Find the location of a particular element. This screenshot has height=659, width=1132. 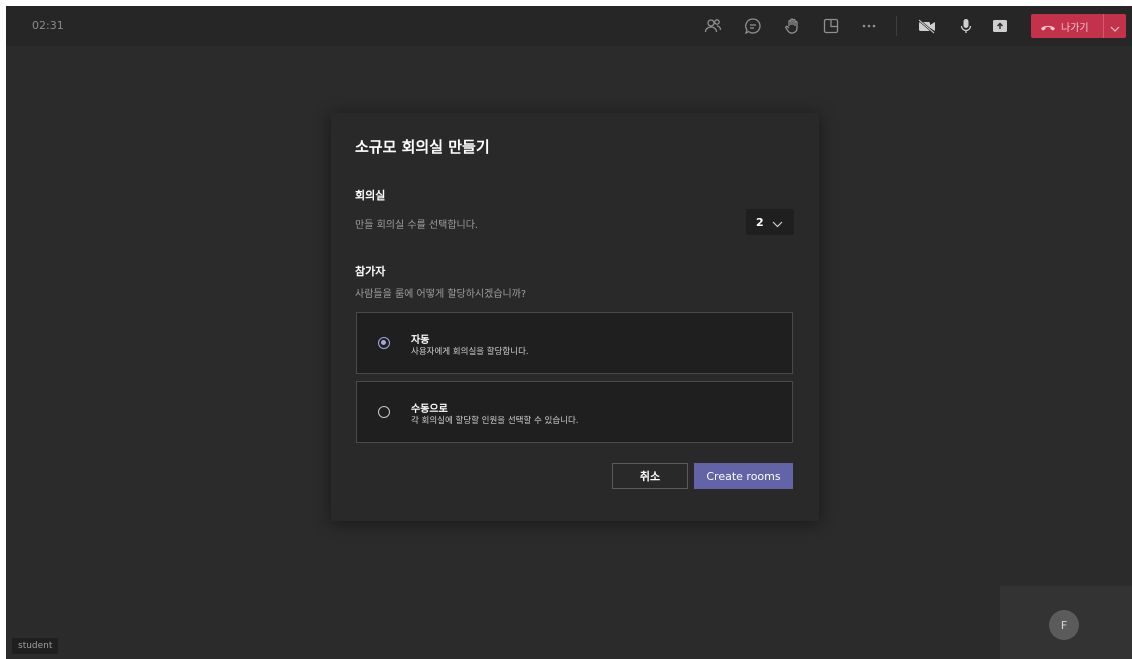

option-description: 각 회의실에 할당할 인원을 선택할 수 있습니다. is located at coordinates (495, 421).